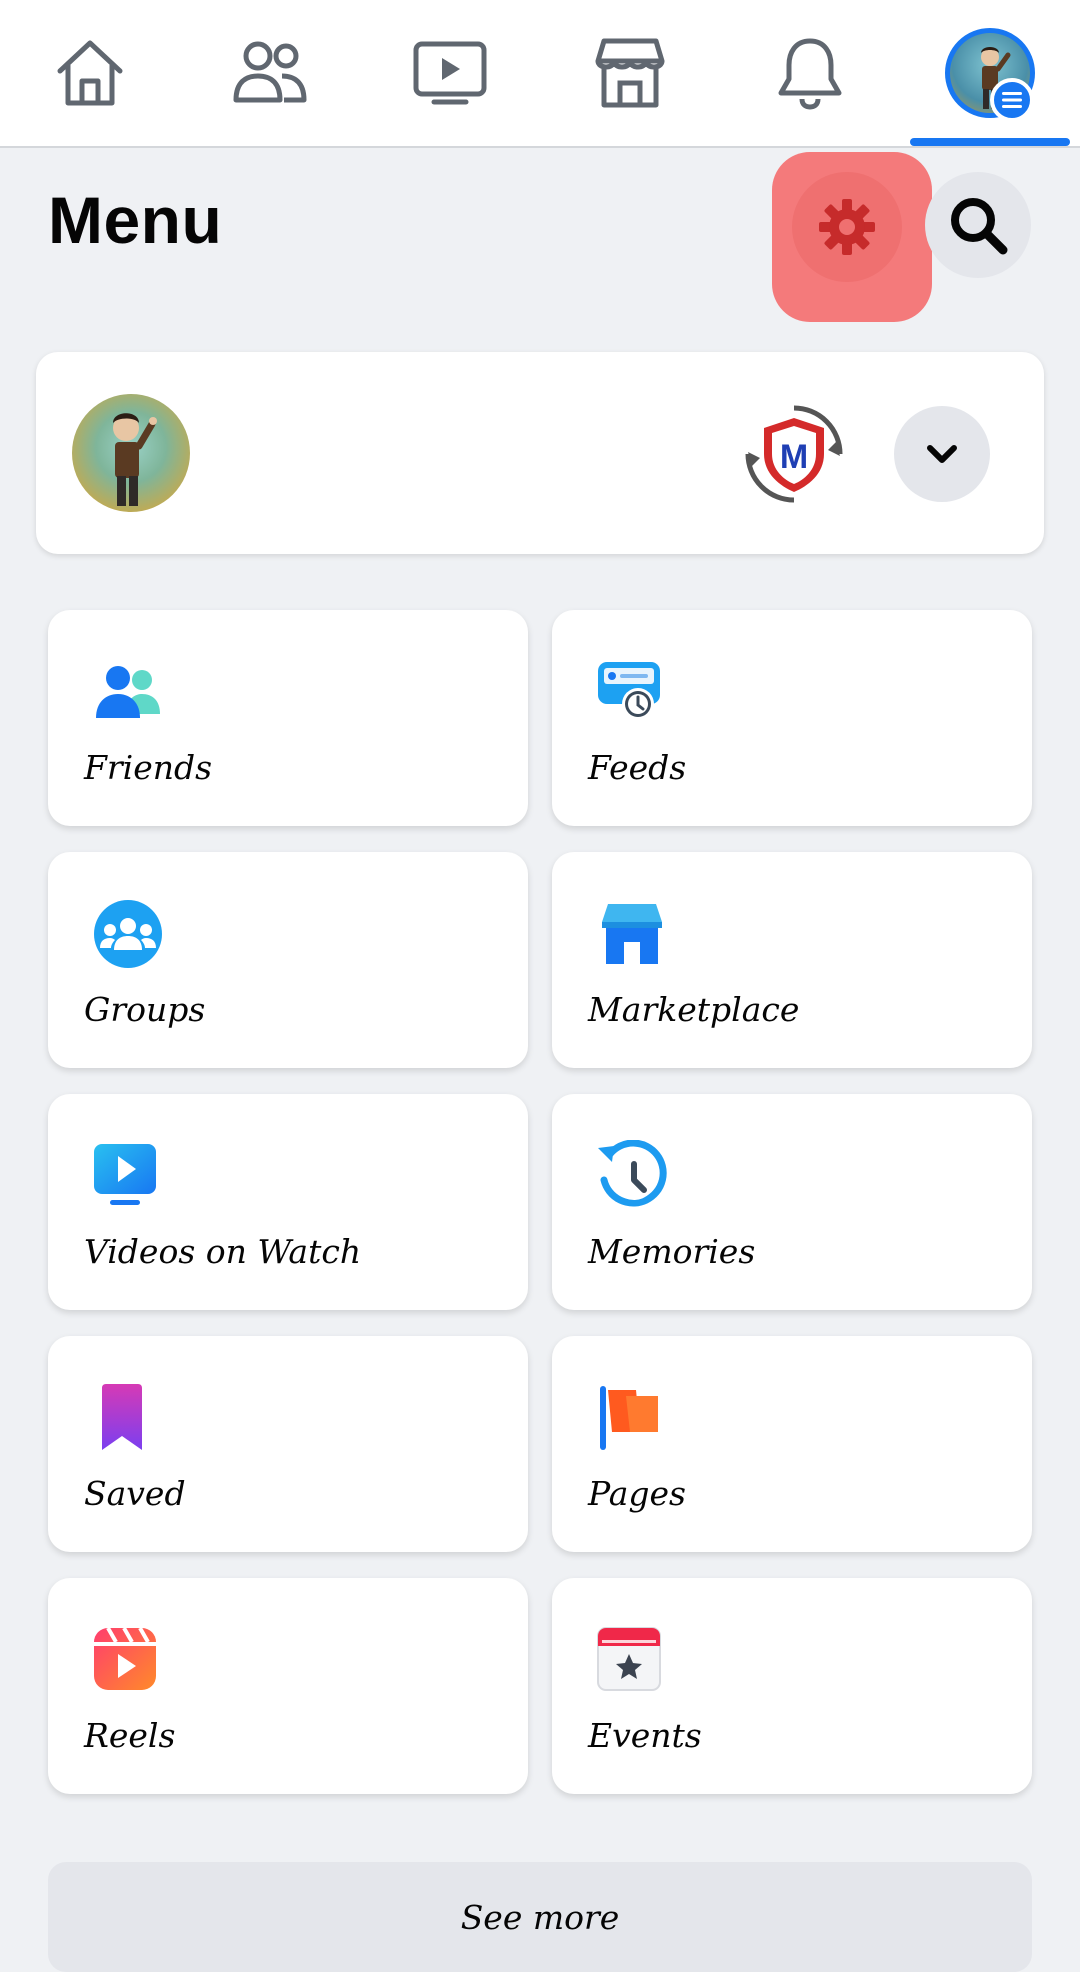 The width and height of the screenshot is (1080, 1972). I want to click on settings-button, so click(847, 227).